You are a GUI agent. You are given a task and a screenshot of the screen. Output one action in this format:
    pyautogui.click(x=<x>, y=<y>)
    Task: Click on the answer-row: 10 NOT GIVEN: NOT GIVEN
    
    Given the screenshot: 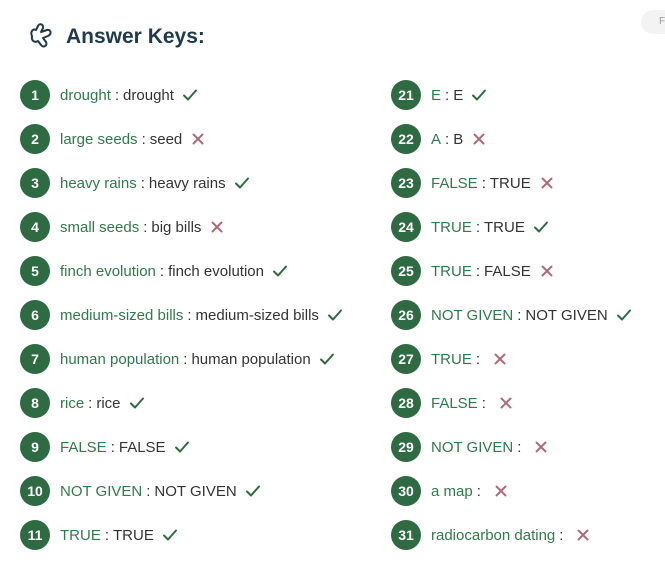 What is the action you would take?
    pyautogui.click(x=181, y=491)
    